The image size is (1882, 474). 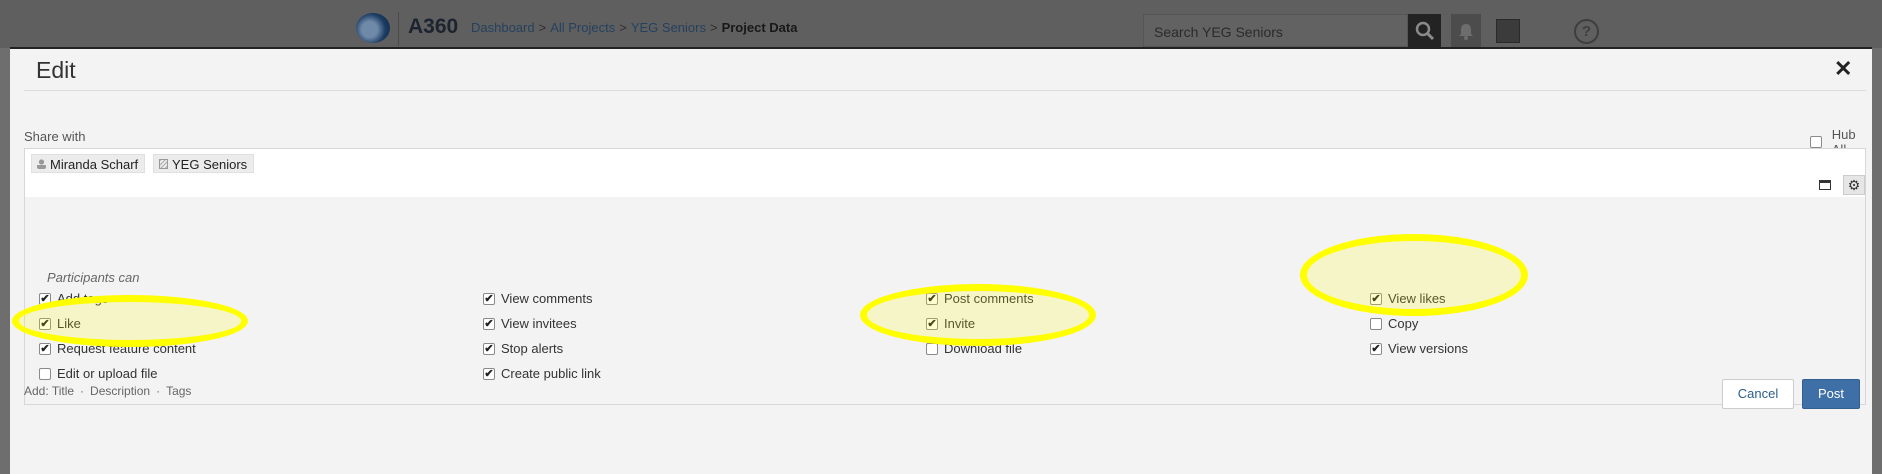 What do you see at coordinates (178, 391) in the screenshot?
I see `add-tags-link: Tags` at bounding box center [178, 391].